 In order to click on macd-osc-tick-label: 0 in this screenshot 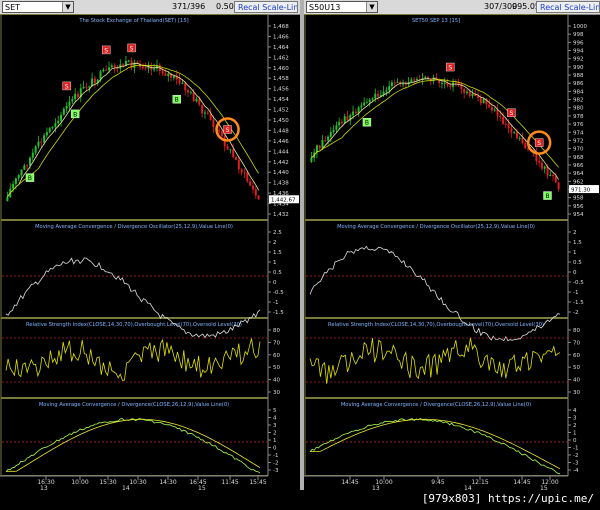, I will do `click(575, 273)`.